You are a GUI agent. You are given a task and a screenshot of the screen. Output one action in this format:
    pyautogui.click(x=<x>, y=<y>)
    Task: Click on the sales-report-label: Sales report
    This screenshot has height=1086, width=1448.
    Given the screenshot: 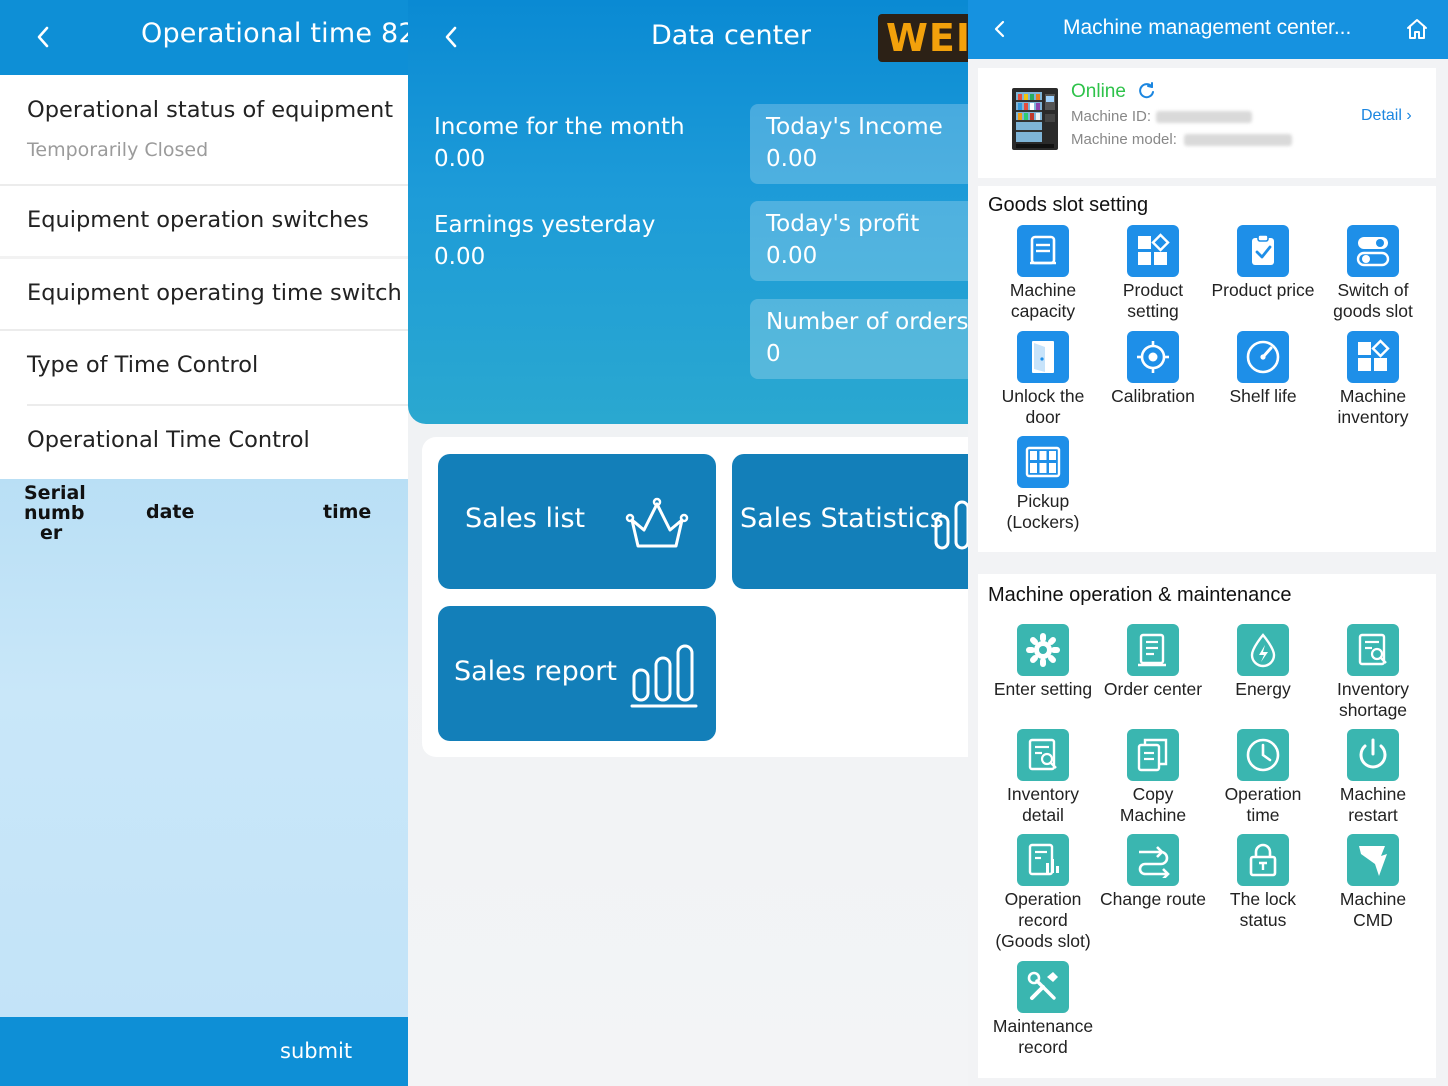 What is the action you would take?
    pyautogui.click(x=535, y=671)
    